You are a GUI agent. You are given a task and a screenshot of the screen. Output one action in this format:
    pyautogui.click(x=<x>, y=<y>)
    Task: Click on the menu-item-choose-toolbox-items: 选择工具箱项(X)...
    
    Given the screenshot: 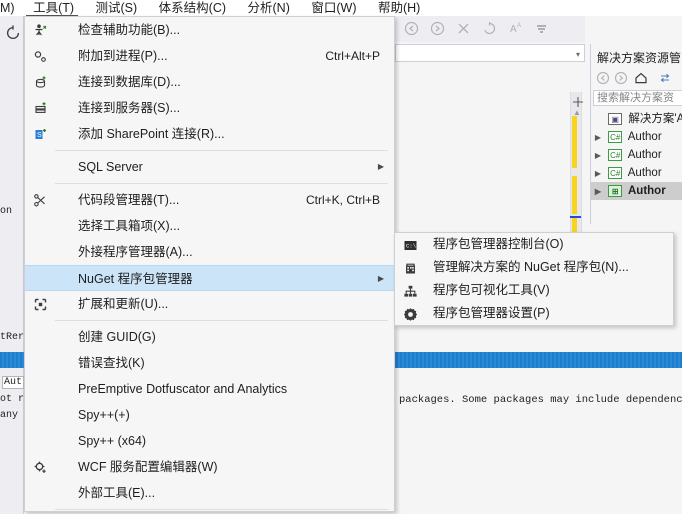 What is the action you would take?
    pyautogui.click(x=209, y=226)
    